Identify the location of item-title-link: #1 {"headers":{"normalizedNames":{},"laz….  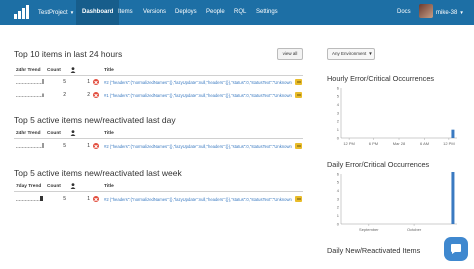
(198, 95).